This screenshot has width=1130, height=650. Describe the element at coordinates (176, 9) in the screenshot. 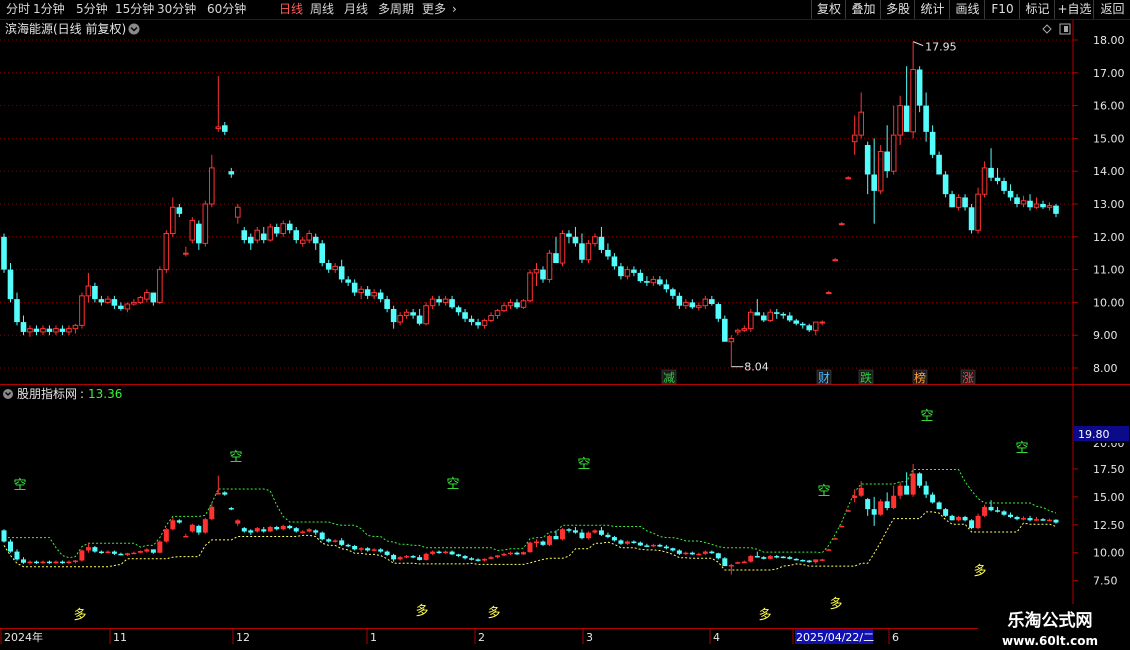

I see `tab-period-4: 30分钟` at that location.